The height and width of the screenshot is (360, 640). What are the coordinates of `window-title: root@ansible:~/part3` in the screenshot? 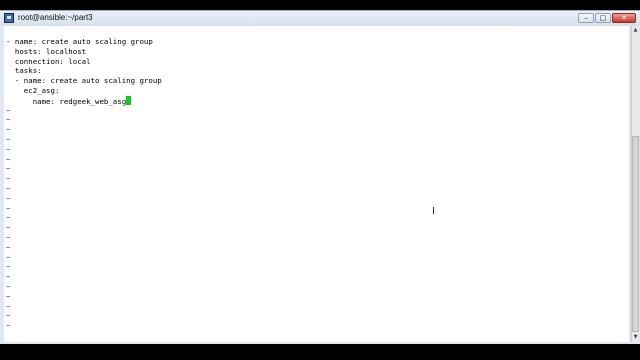 It's located at (55, 17).